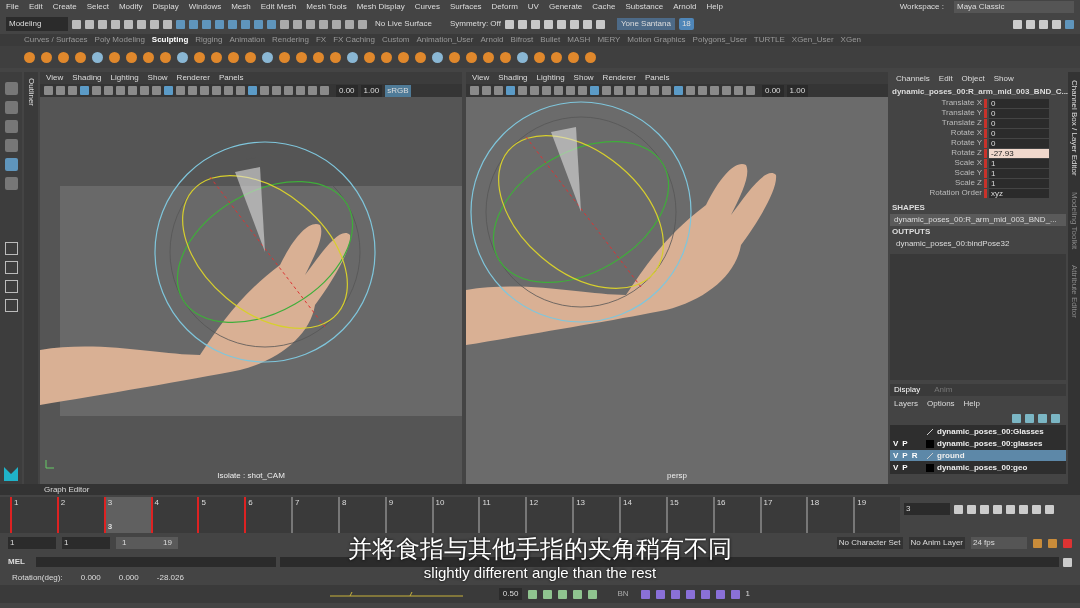 The image size is (1080, 608). Describe the element at coordinates (973, 79) in the screenshot. I see `channel-box-menu: Object` at that location.